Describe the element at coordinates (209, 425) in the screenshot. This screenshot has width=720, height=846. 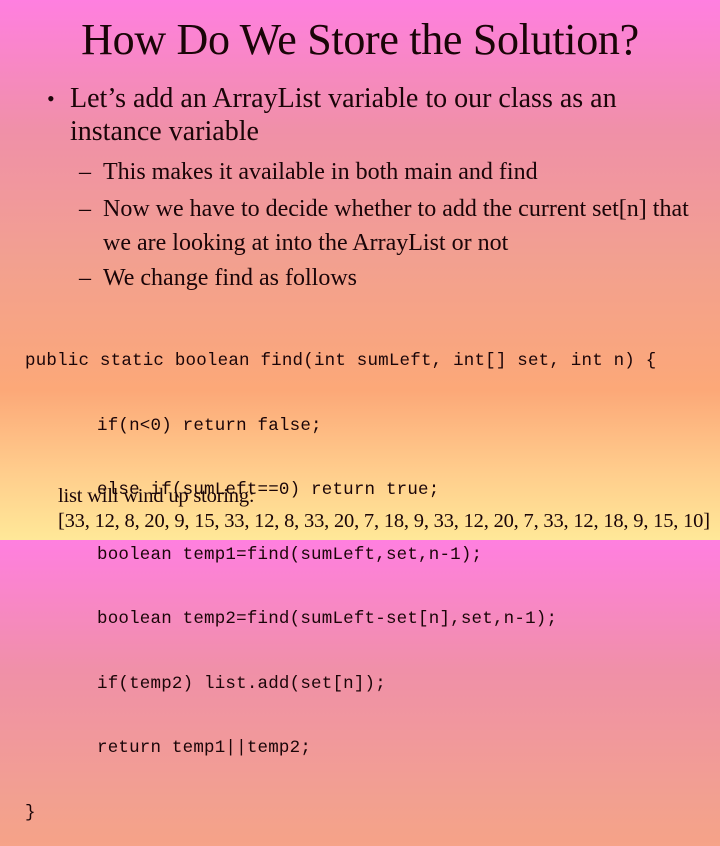
I see `code-line: if(n<0) return false;` at that location.